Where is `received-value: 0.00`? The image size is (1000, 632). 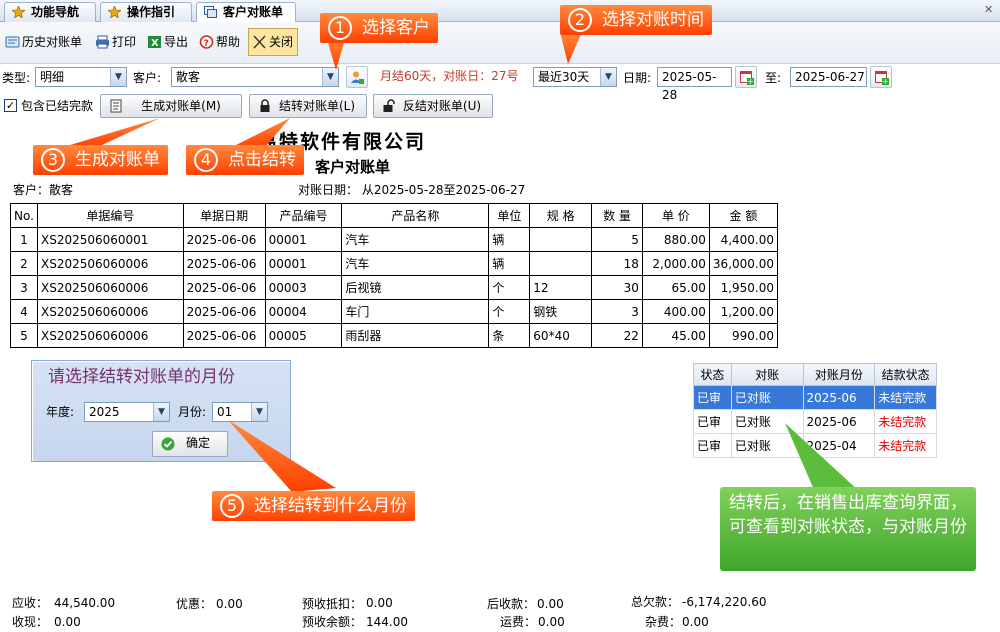
received-value: 0.00 is located at coordinates (67, 622).